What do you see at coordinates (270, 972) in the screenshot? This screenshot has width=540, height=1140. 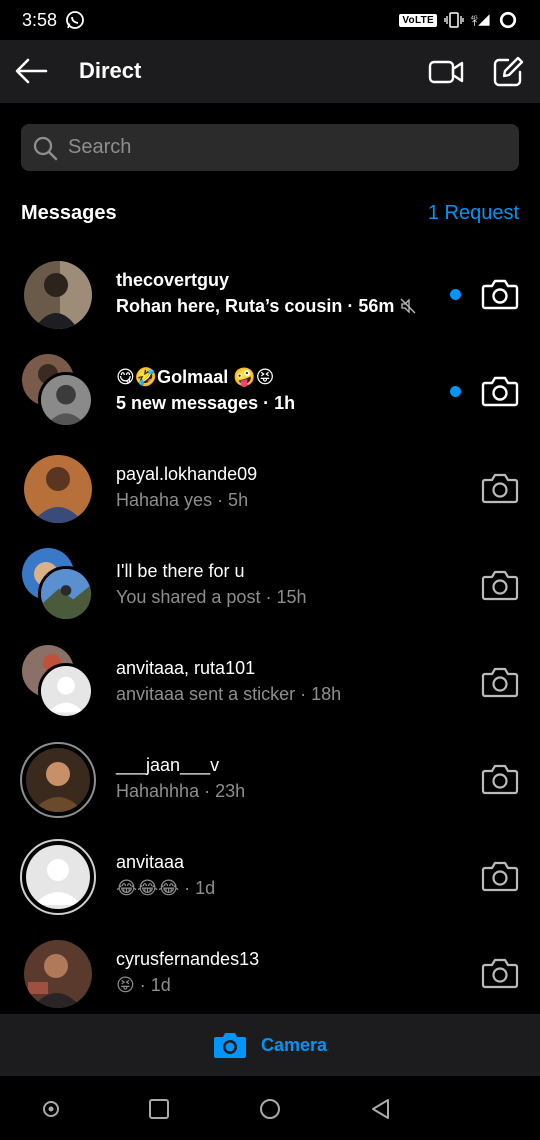 I see `thread-row: cyrusfernandes13 😝 · 1d` at bounding box center [270, 972].